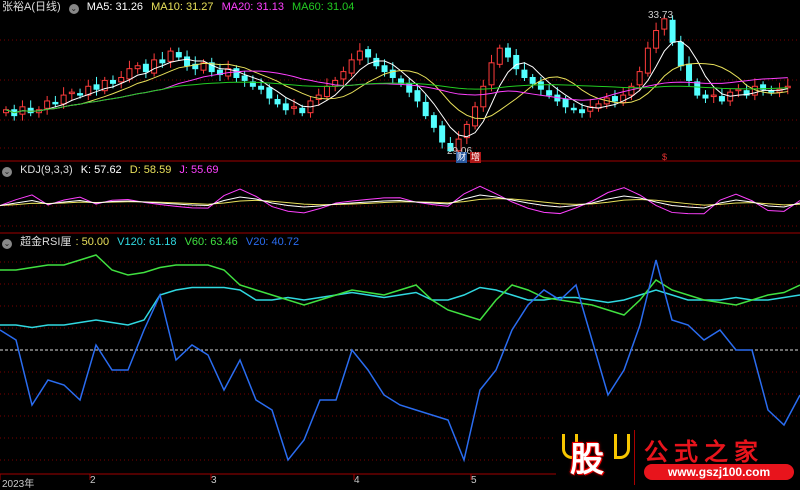 The height and width of the screenshot is (490, 800). I want to click on kdj-j: J: 55.69, so click(199, 170).